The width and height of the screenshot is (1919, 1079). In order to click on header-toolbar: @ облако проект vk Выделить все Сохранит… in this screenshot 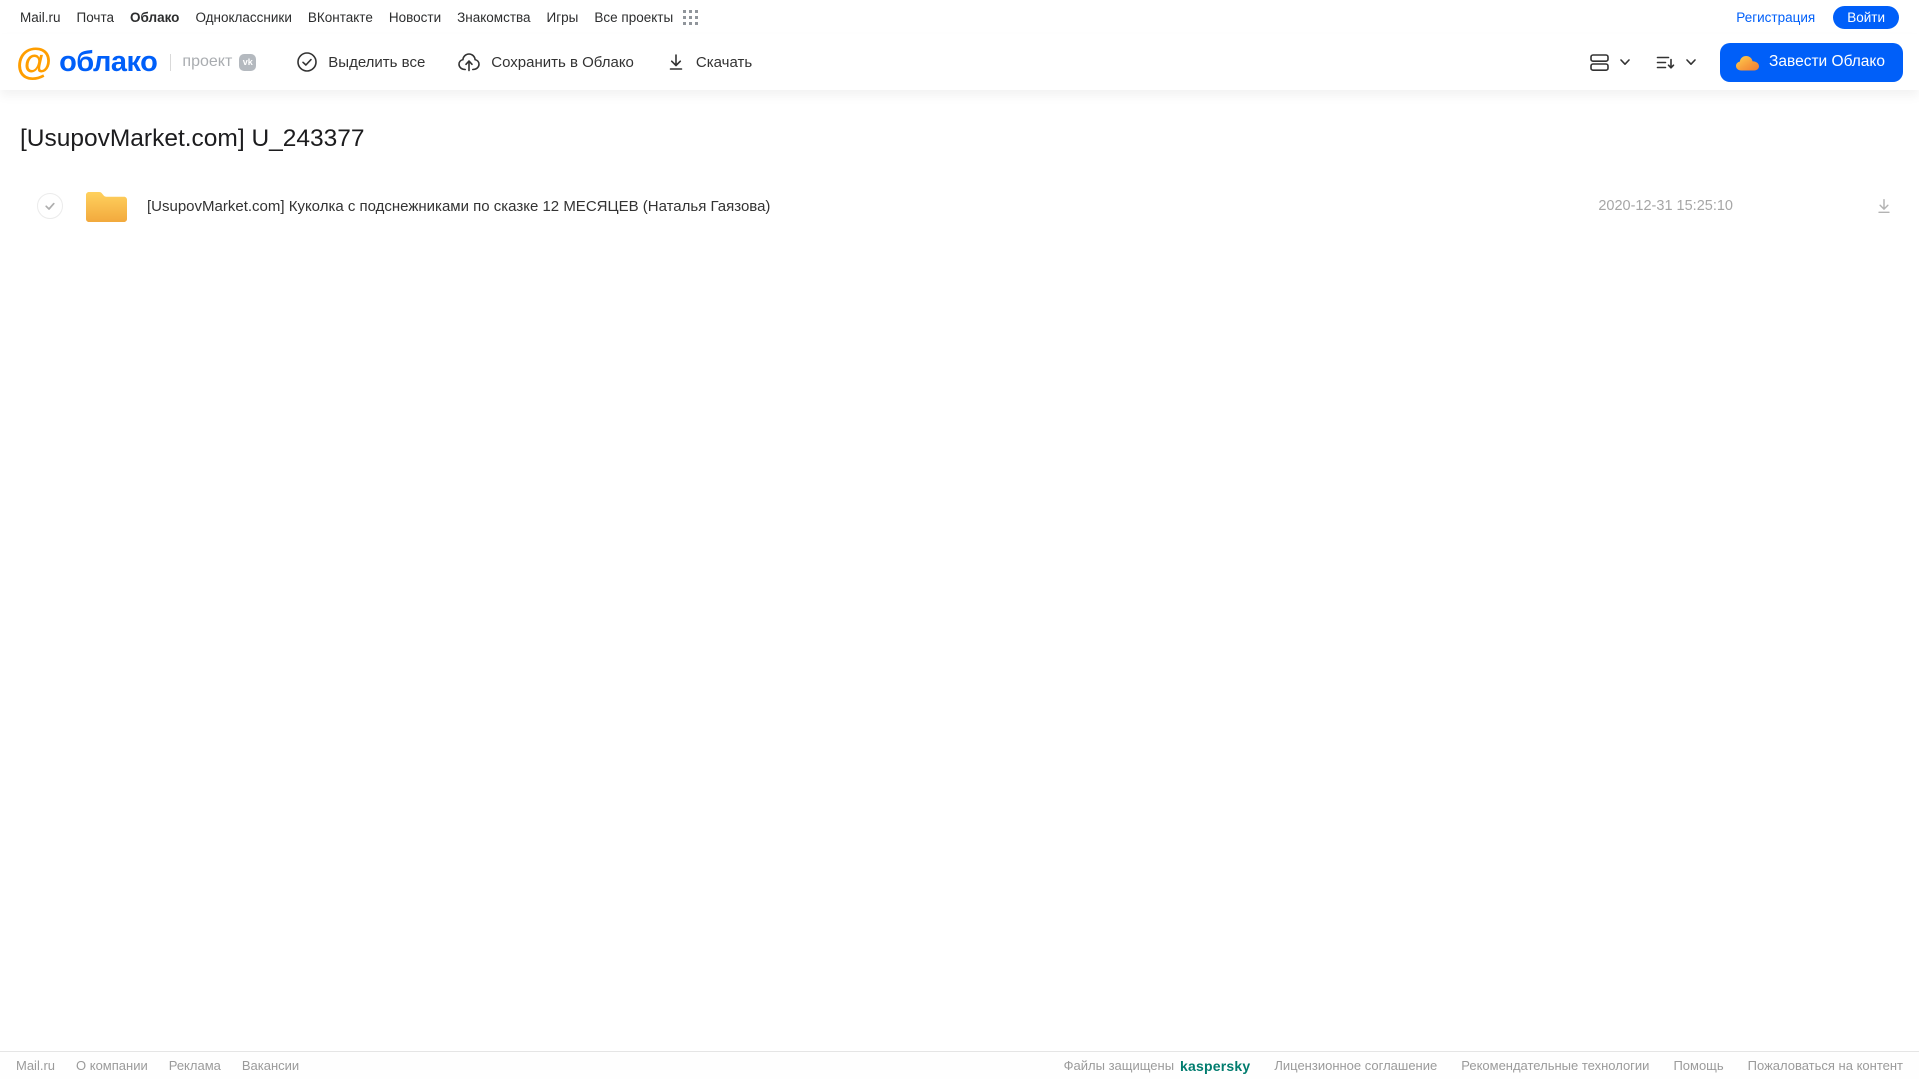, I will do `click(959, 62)`.